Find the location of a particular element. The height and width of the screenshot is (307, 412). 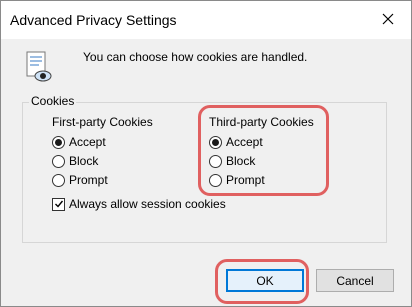

ok-highlight is located at coordinates (262, 281).